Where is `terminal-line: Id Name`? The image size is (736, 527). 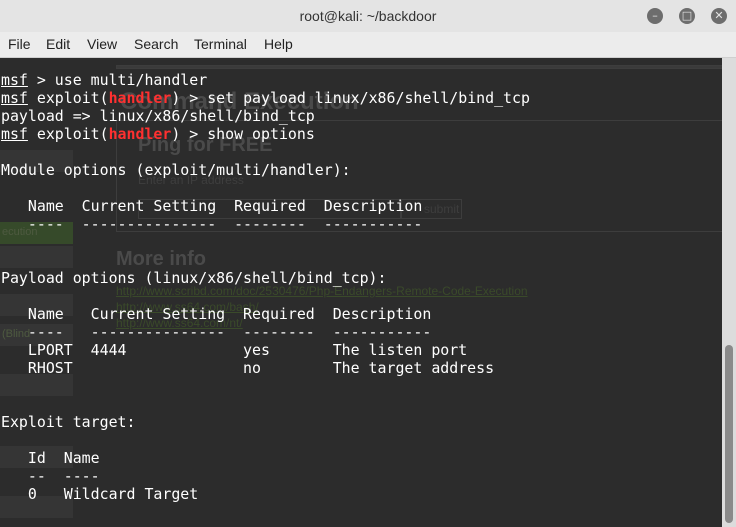
terminal-line: Id Name is located at coordinates (50, 458).